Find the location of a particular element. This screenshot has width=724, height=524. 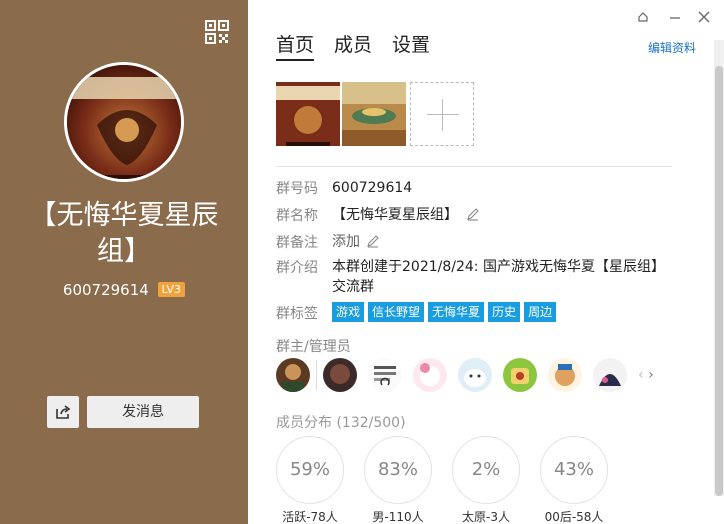

group-photos is located at coordinates (375, 114).